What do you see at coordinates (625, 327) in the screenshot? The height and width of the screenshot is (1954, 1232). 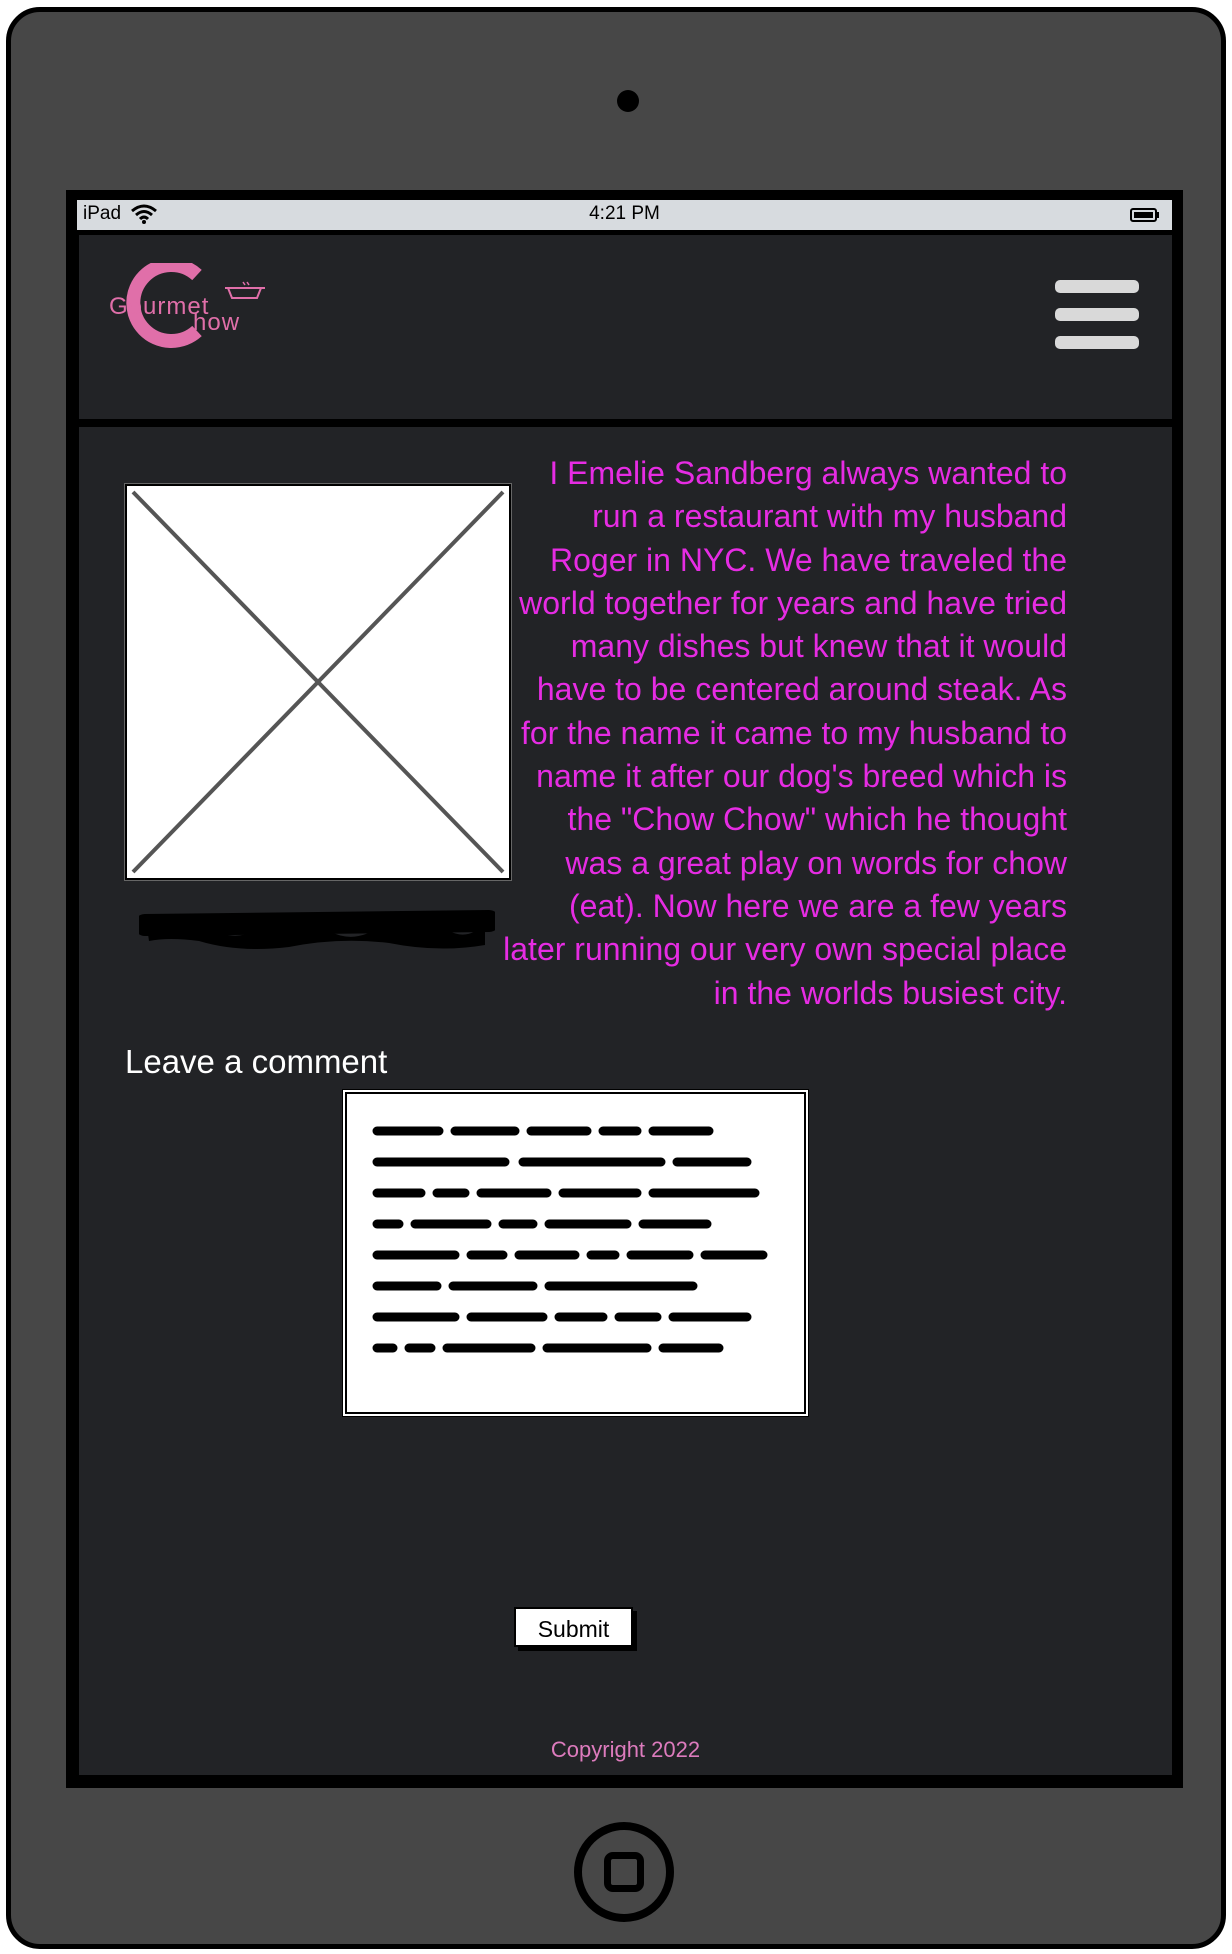 I see `site-header: Gourmet how` at bounding box center [625, 327].